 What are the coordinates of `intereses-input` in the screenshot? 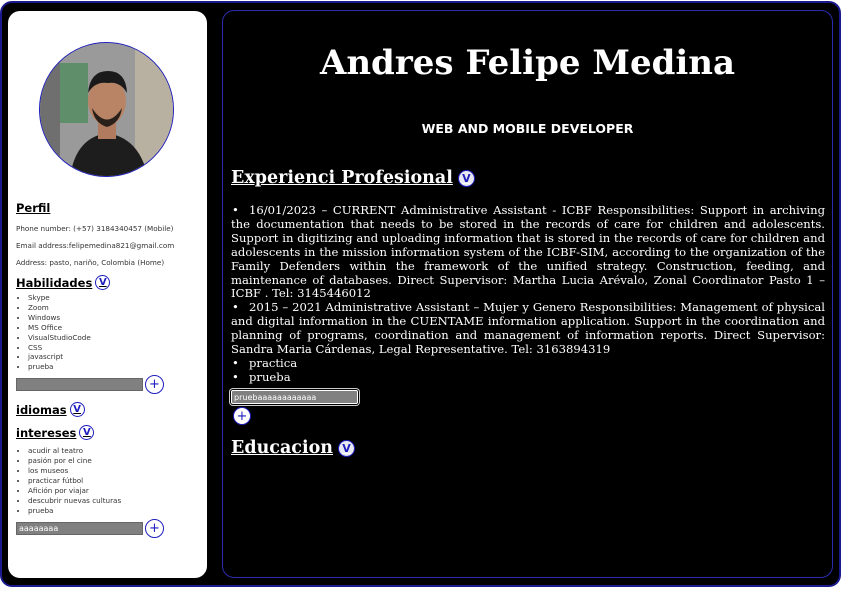 It's located at (79, 528).